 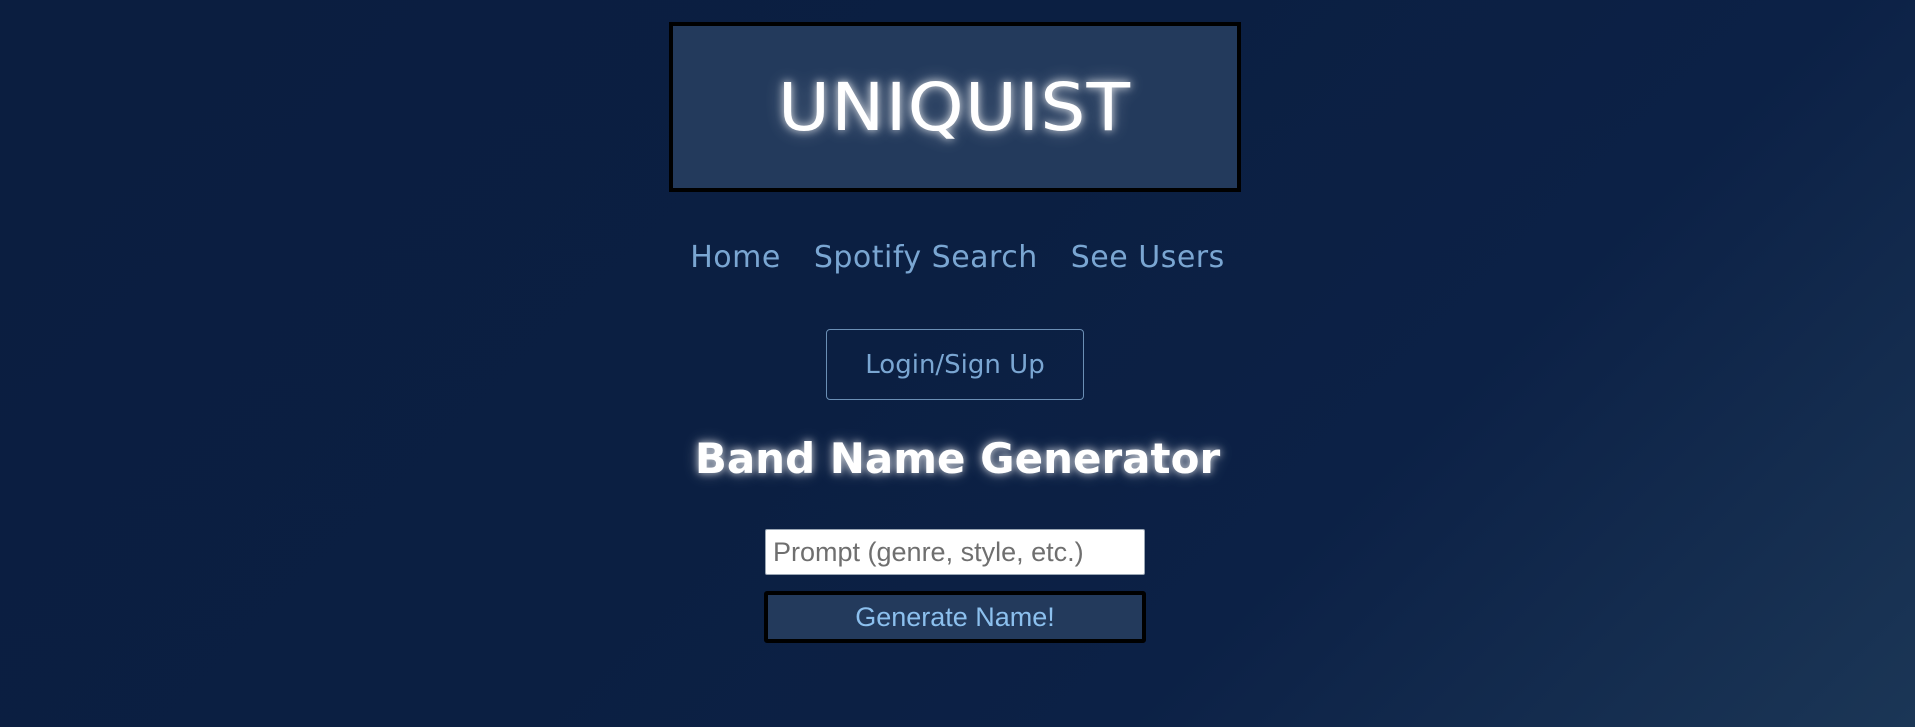 What do you see at coordinates (926, 257) in the screenshot?
I see `nav-link-spotify-search: Spotify Search` at bounding box center [926, 257].